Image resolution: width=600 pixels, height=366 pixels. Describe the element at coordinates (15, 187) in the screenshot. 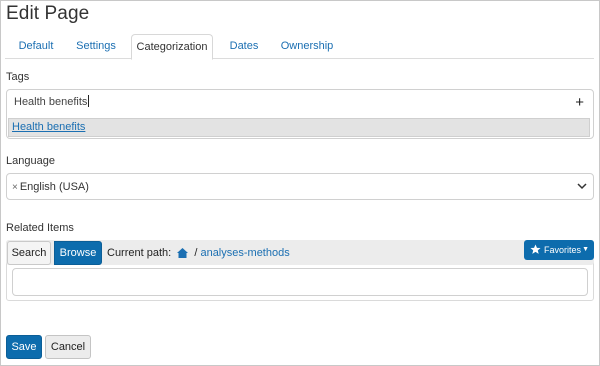

I see `remove-language-icon: ×` at that location.